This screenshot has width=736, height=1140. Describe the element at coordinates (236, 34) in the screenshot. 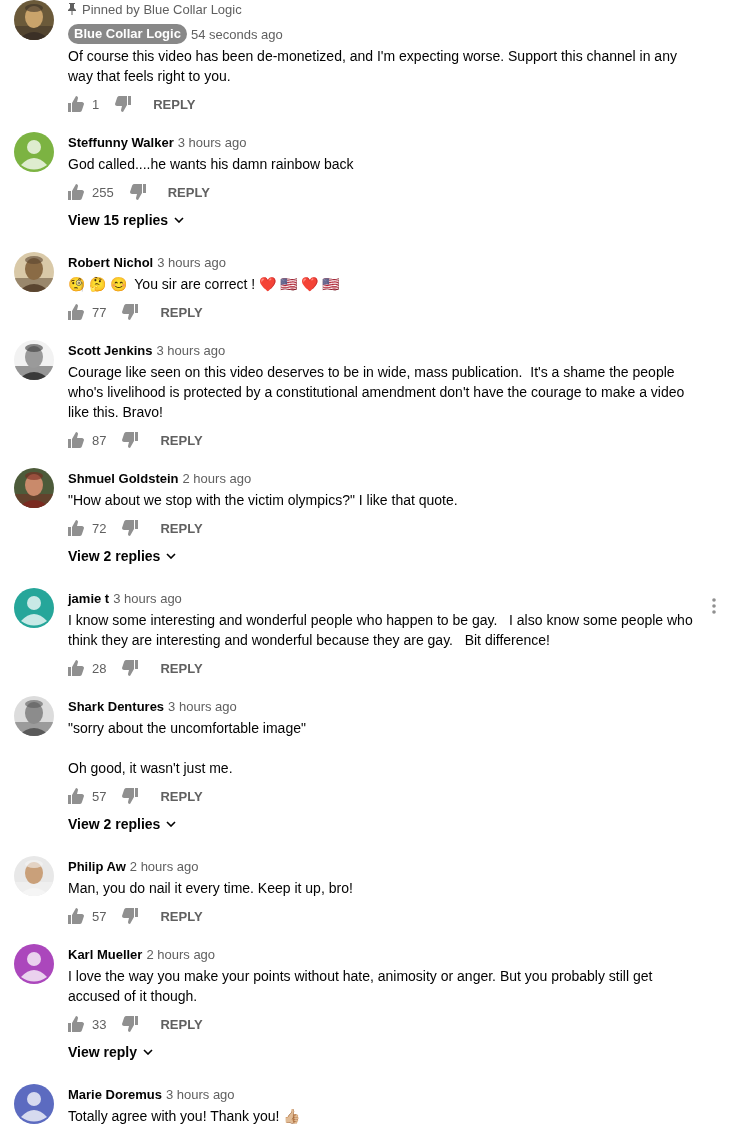

I see `comment-time: 54 seconds ago` at that location.